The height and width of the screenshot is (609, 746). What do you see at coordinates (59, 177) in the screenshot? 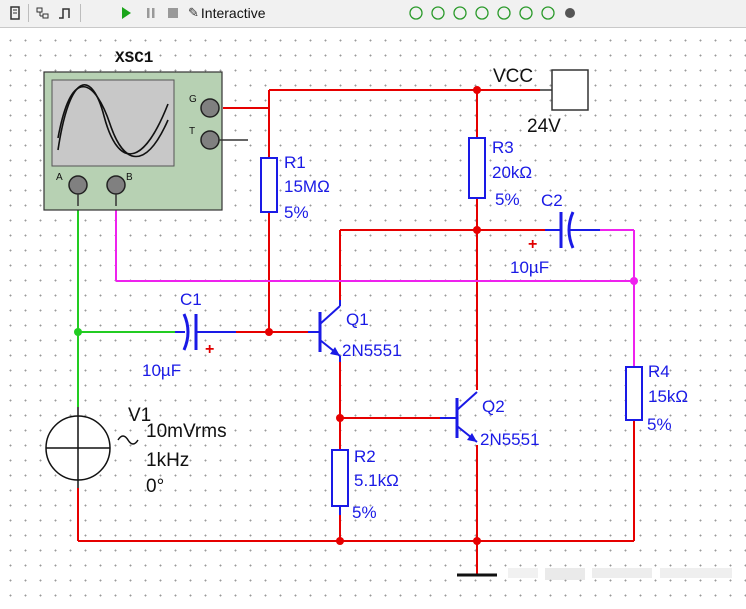
I see `scope-pin-a-label: A` at bounding box center [59, 177].